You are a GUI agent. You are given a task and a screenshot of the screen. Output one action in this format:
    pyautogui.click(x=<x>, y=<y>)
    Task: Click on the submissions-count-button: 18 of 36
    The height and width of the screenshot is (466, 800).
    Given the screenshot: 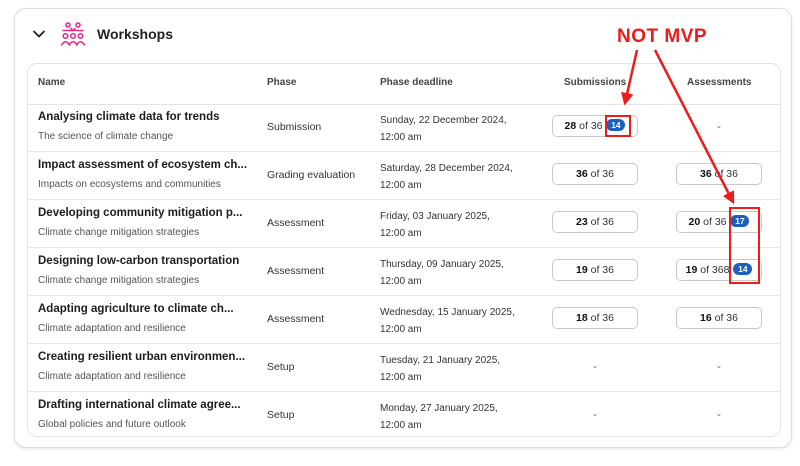 What is the action you would take?
    pyautogui.click(x=595, y=318)
    